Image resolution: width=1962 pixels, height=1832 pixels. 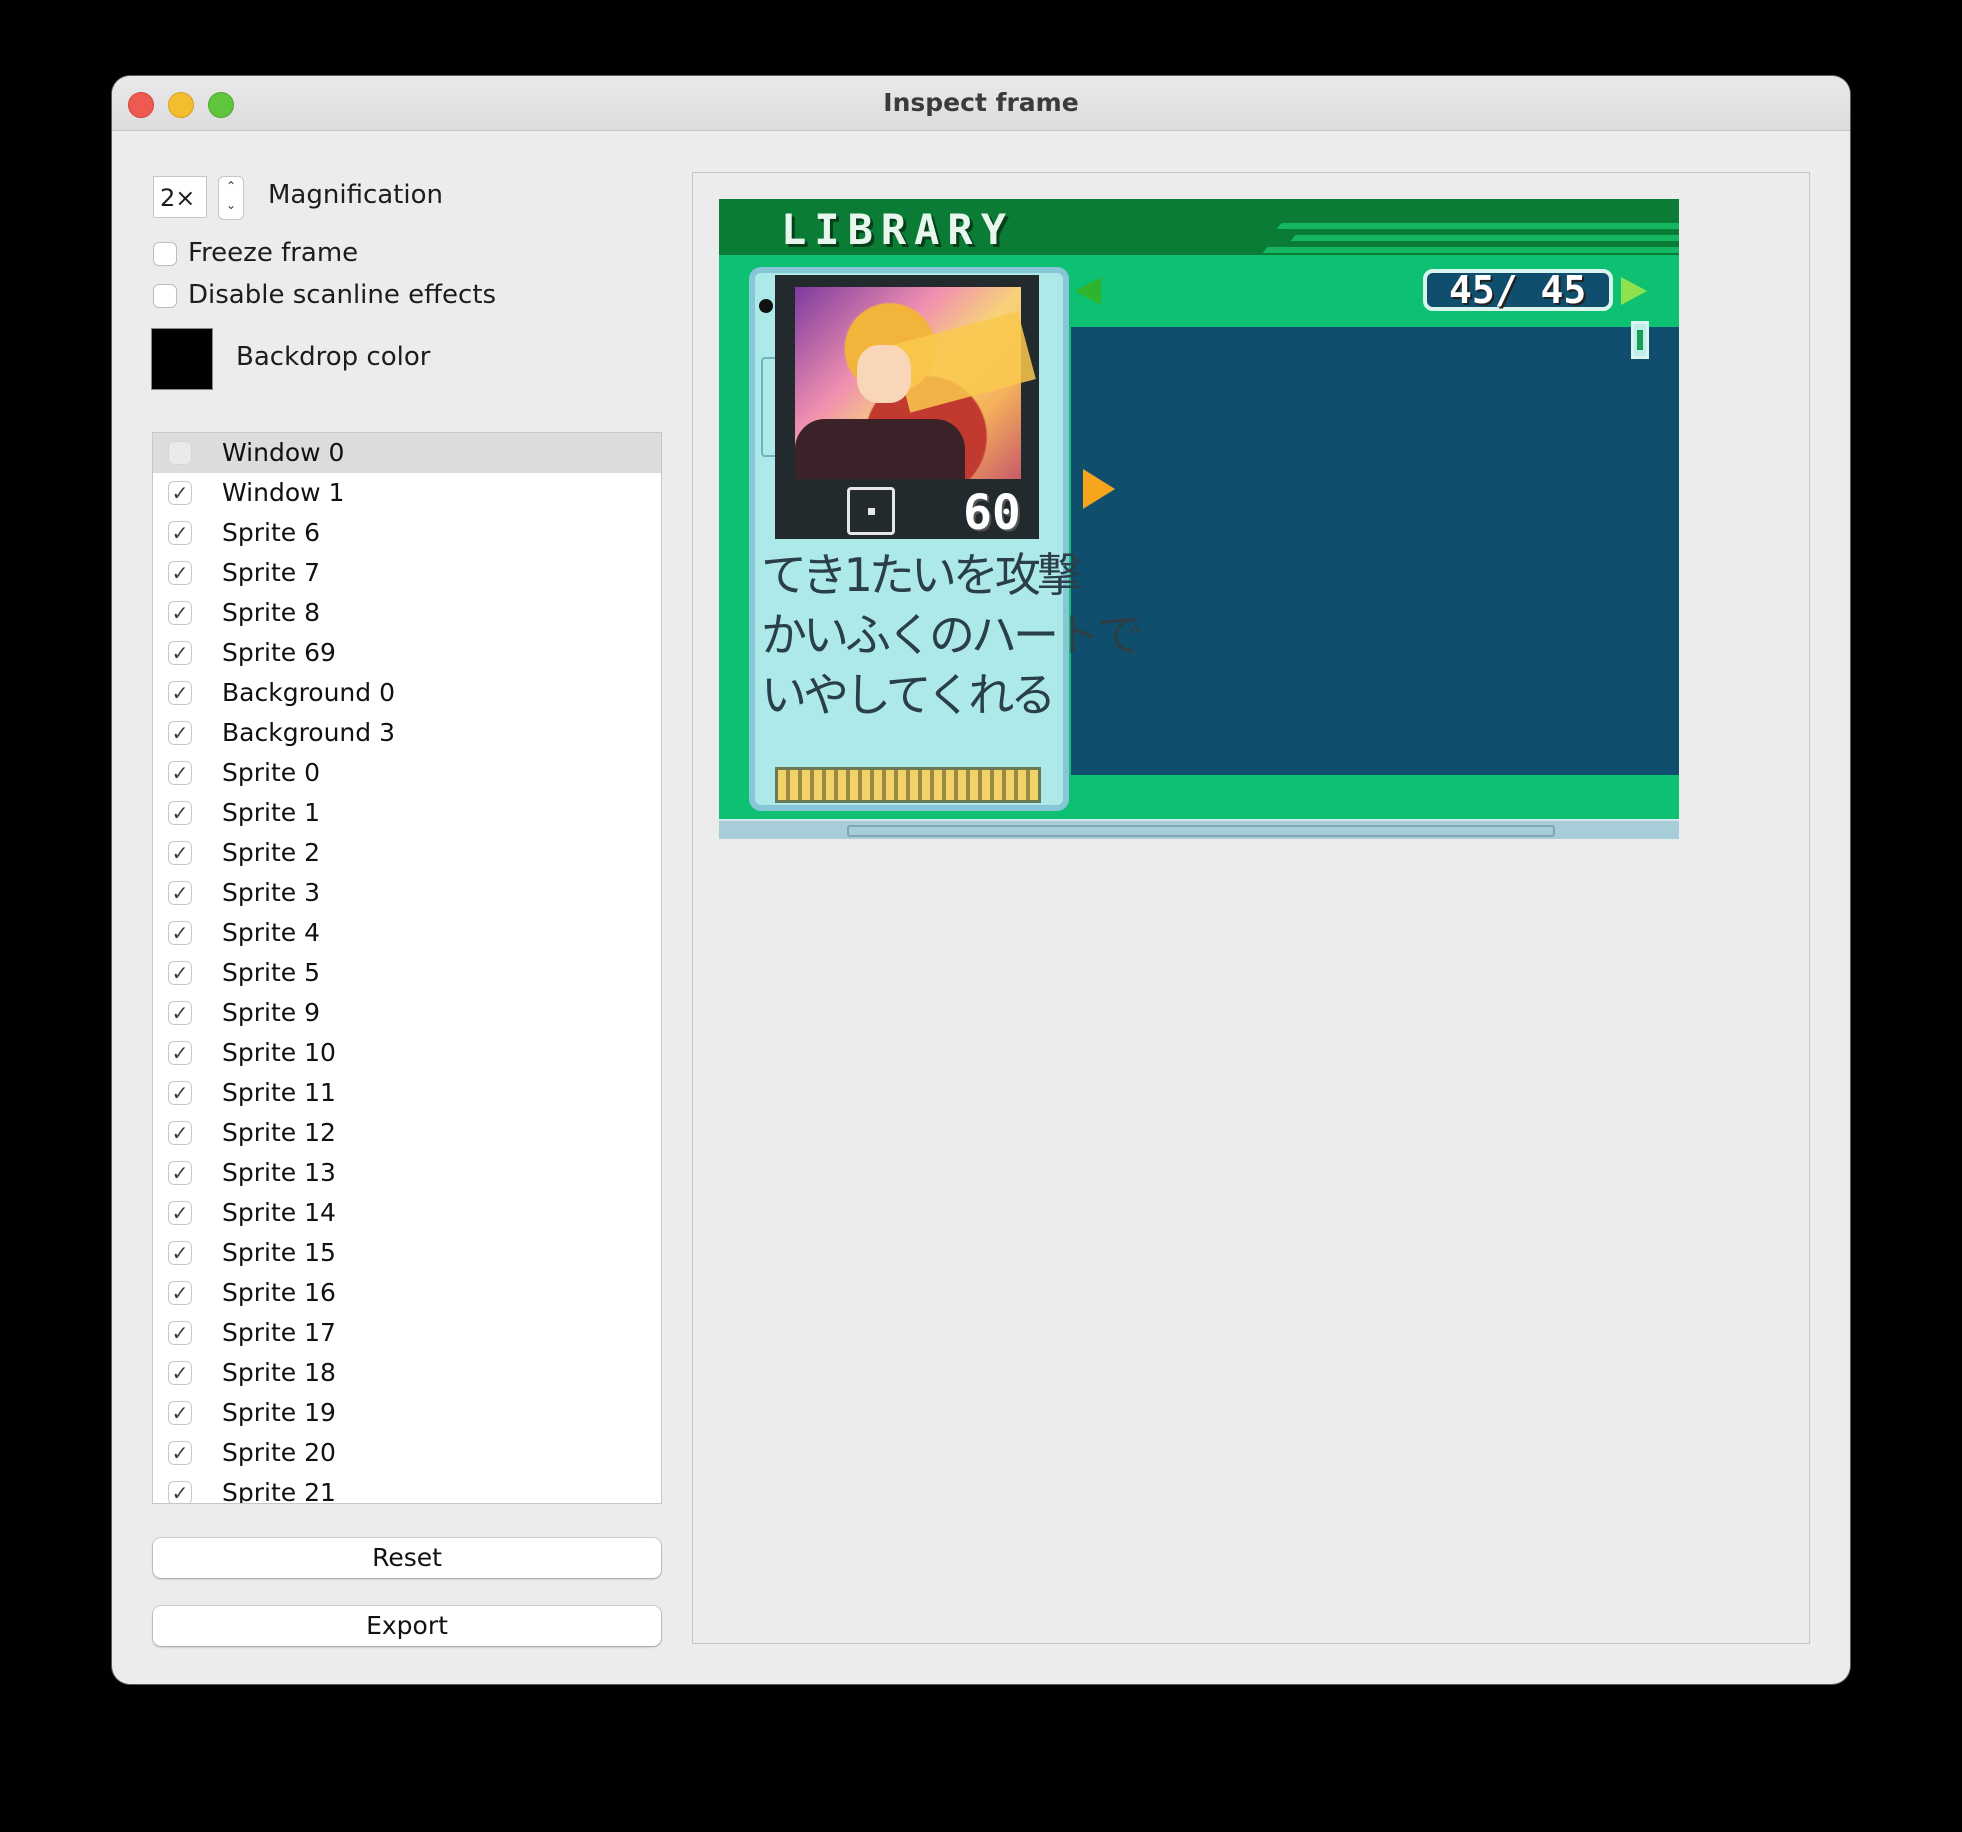 What do you see at coordinates (355, 195) in the screenshot?
I see `magnification-label: Magnification` at bounding box center [355, 195].